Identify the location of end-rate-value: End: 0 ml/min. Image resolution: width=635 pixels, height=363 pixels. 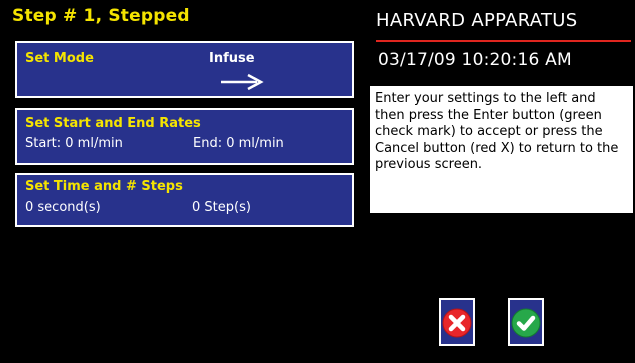
(238, 143).